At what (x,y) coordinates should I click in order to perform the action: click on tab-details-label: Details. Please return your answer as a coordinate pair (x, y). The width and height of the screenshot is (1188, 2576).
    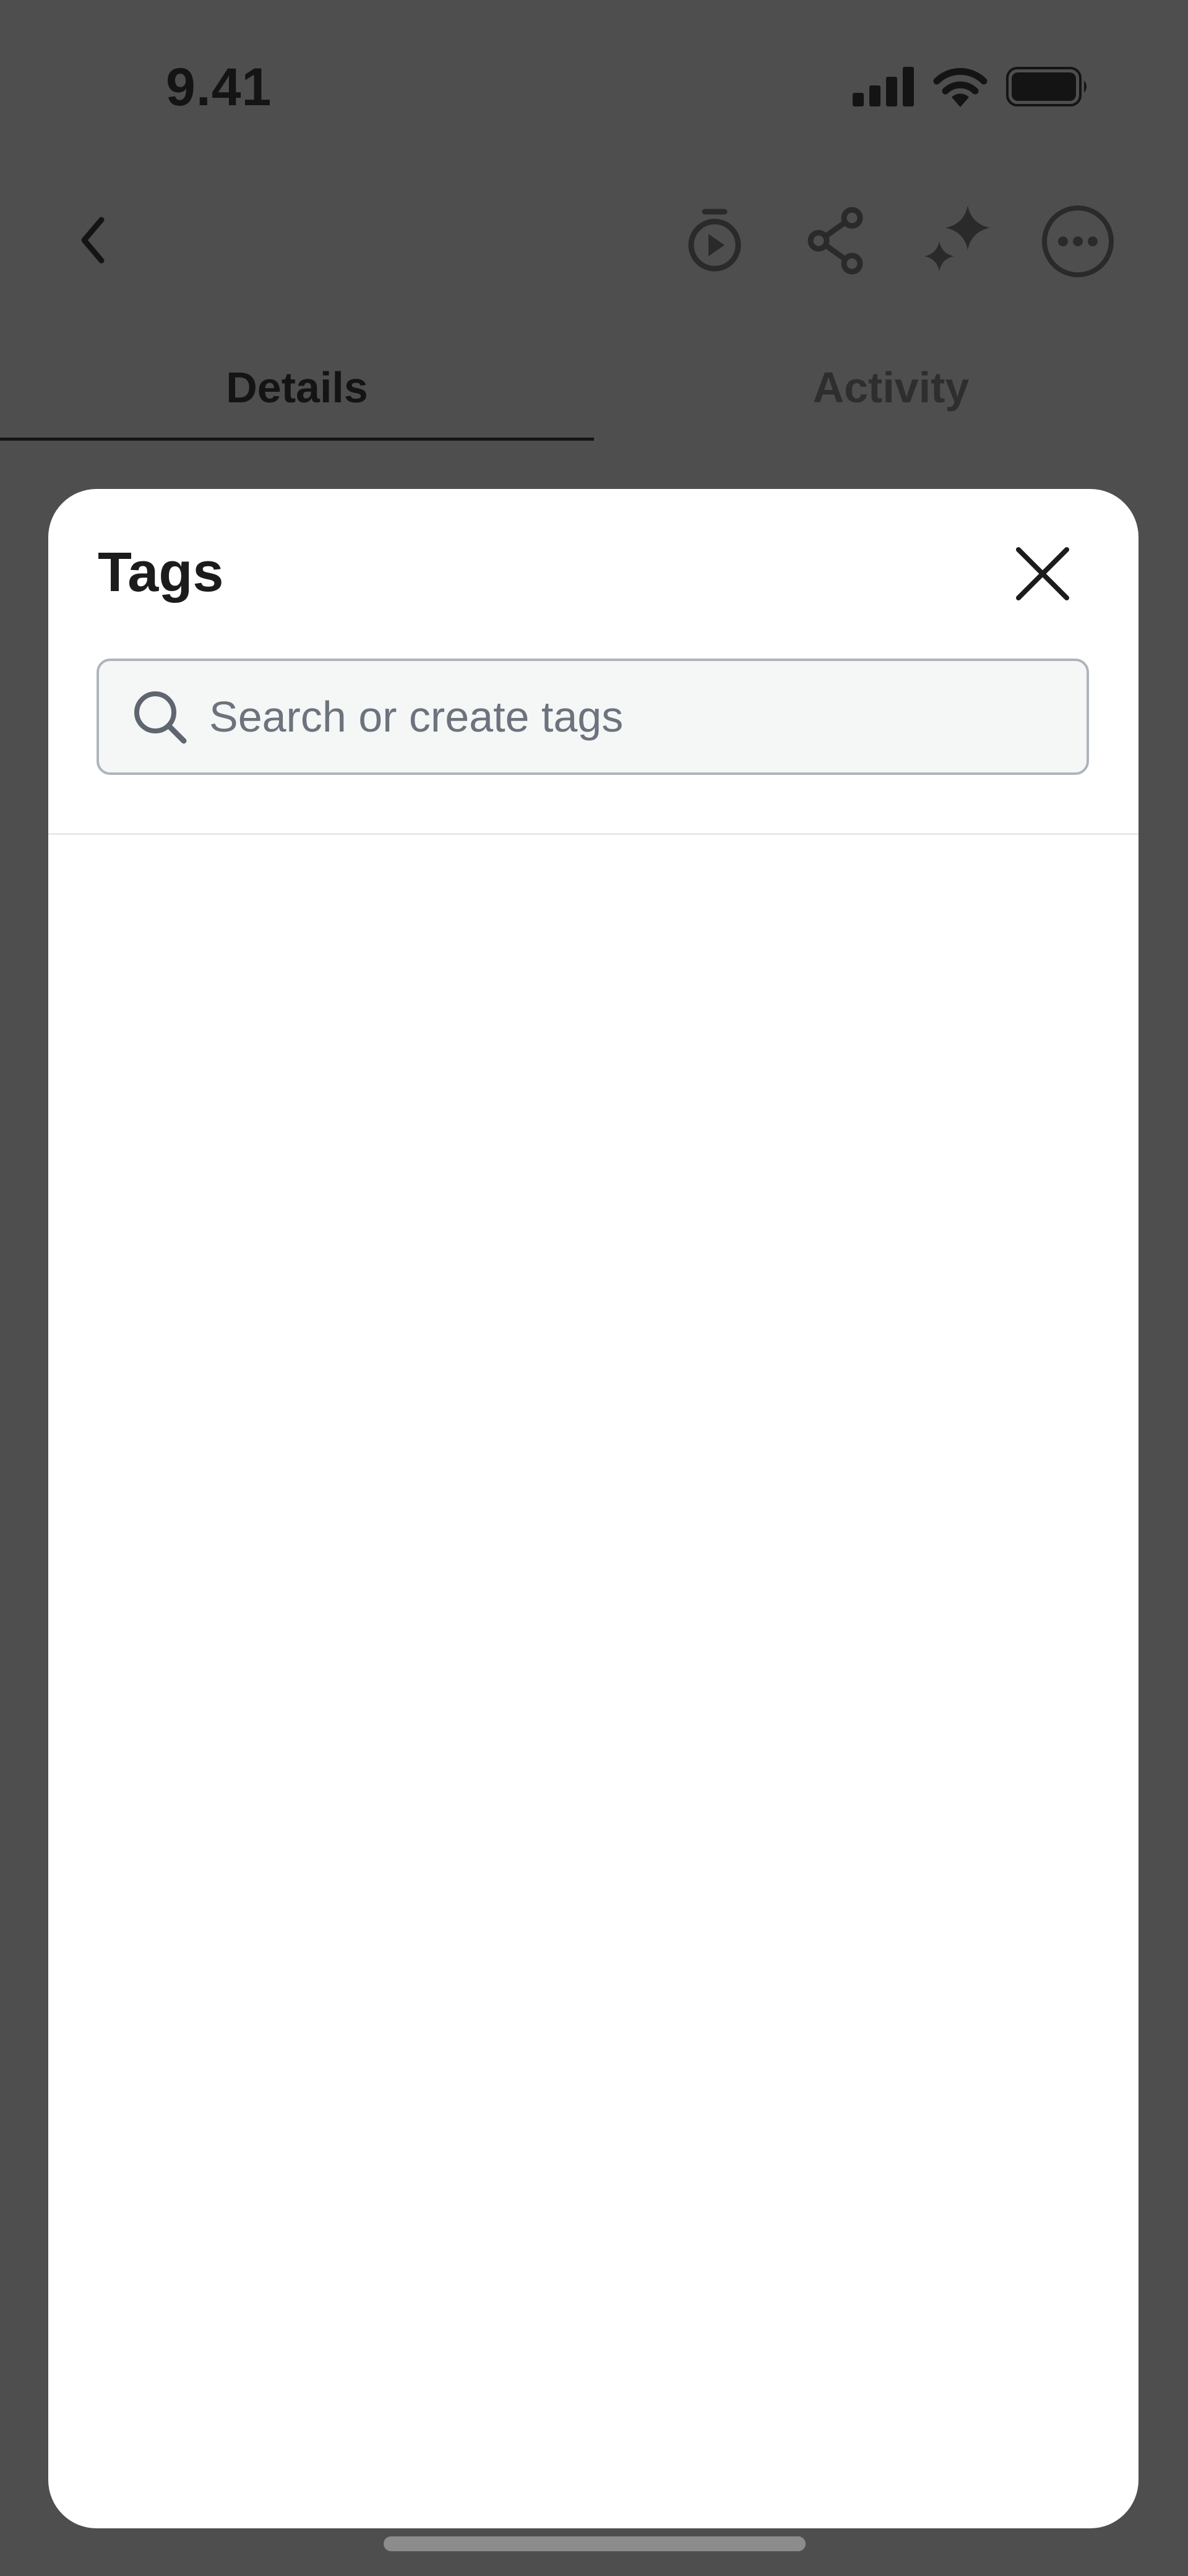
    Looking at the image, I should click on (297, 387).